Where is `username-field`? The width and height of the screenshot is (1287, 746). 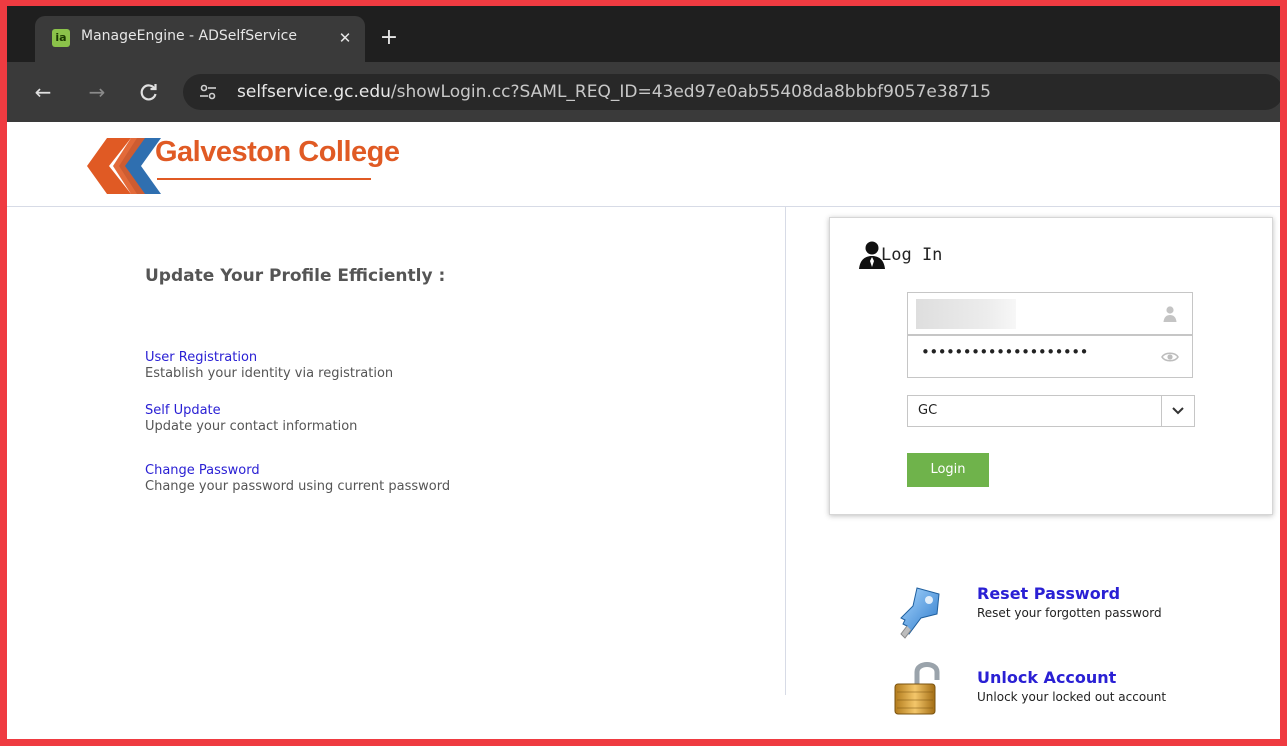 username-field is located at coordinates (1050, 313).